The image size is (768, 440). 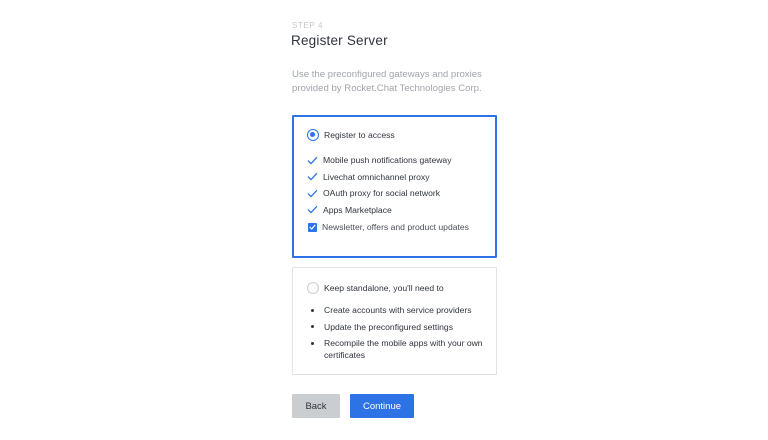 What do you see at coordinates (384, 288) in the screenshot?
I see `standalone-radio-label: Keep standalone, you'll need to` at bounding box center [384, 288].